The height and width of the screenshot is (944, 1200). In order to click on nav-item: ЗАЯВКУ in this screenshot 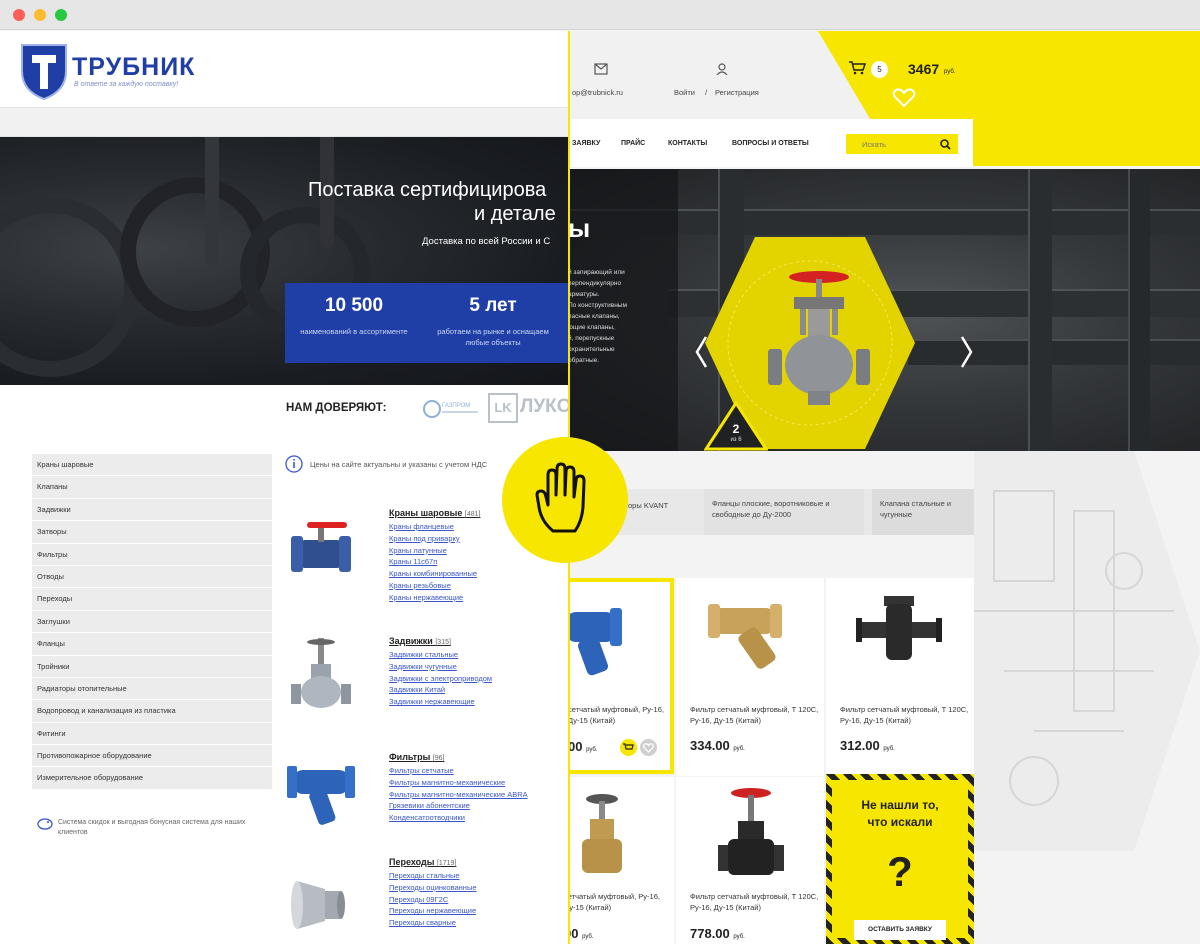, I will do `click(586, 143)`.